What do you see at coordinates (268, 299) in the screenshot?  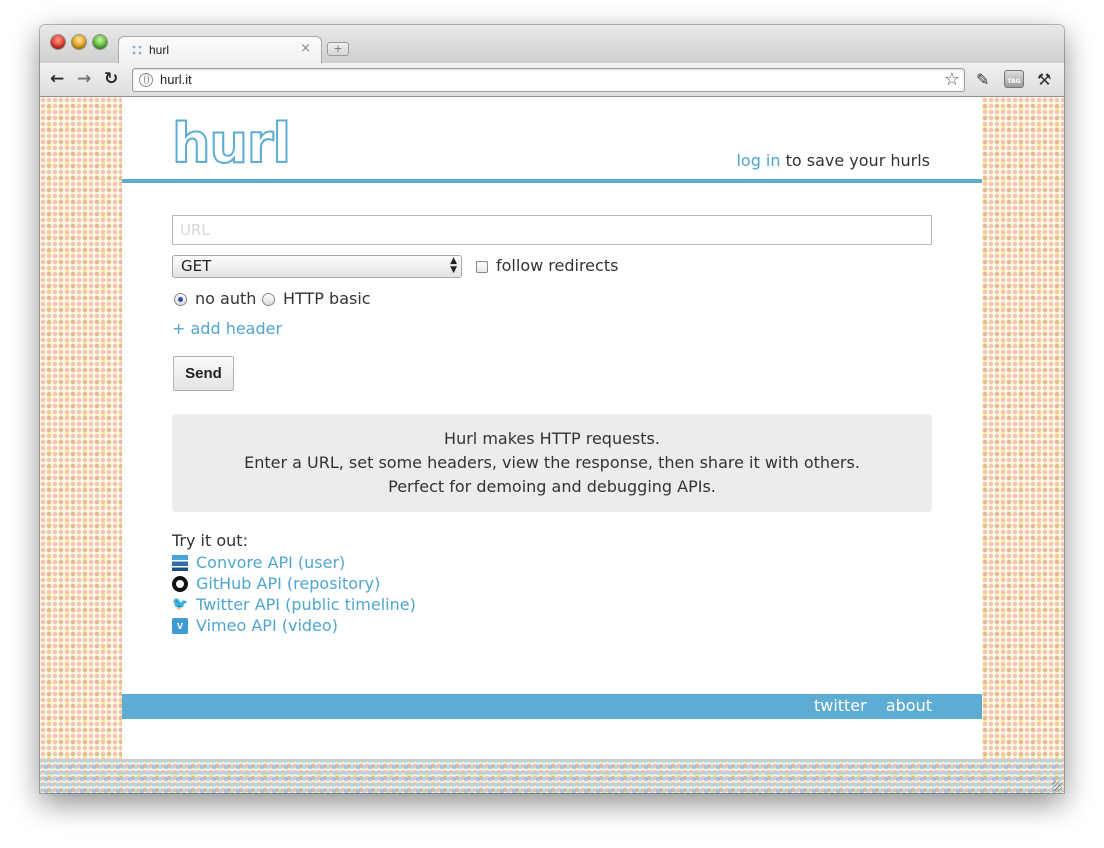 I see `http-basic-radio` at bounding box center [268, 299].